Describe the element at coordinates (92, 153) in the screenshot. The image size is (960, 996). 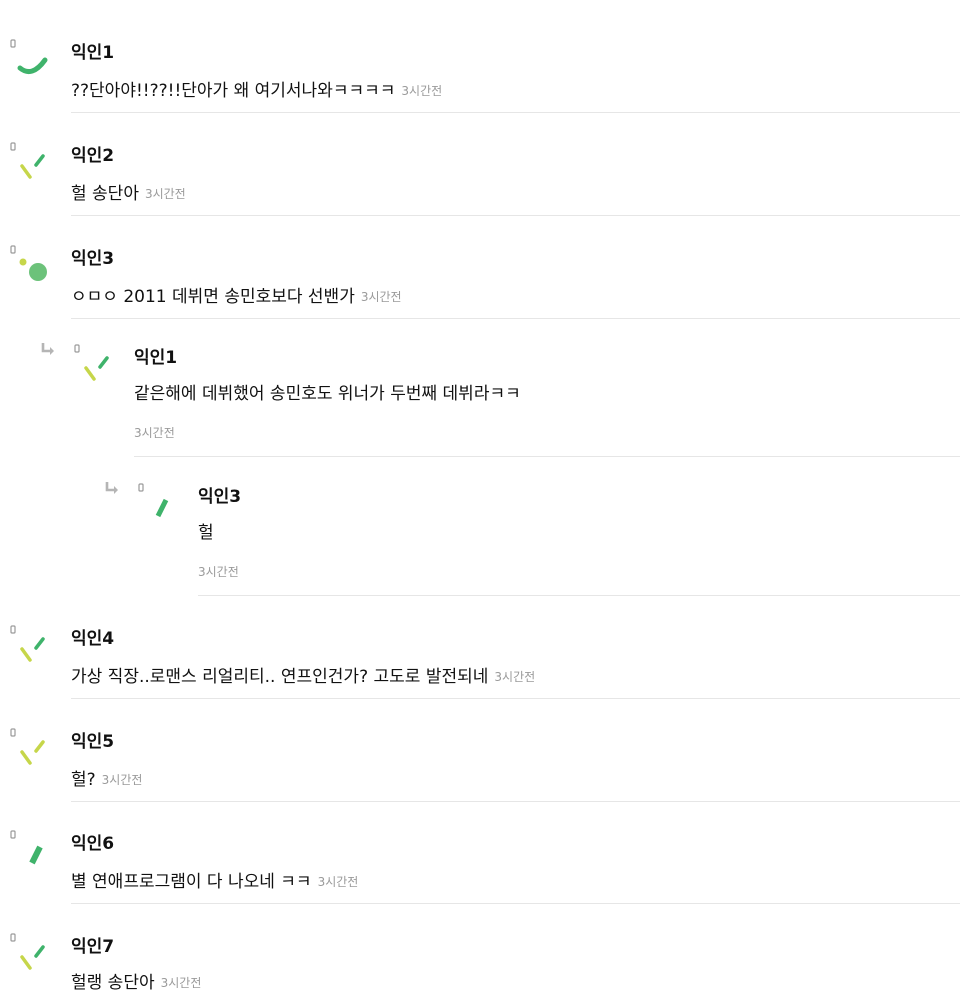
I see `comment-author: 익인2` at that location.